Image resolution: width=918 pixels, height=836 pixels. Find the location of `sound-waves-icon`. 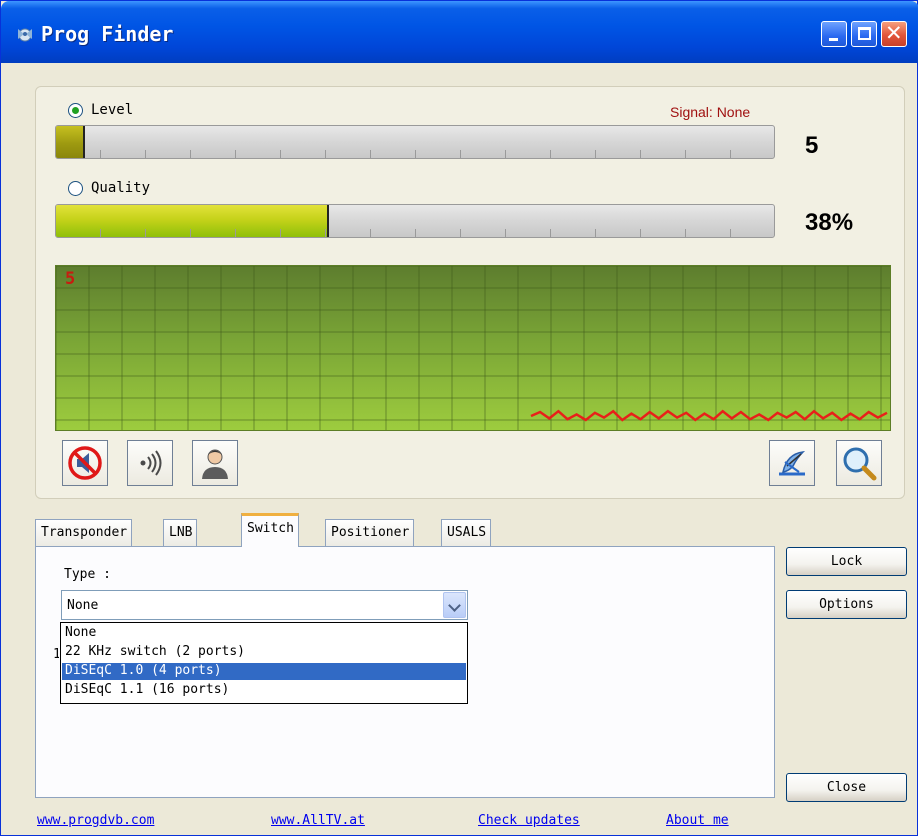

sound-waves-icon is located at coordinates (151, 463).